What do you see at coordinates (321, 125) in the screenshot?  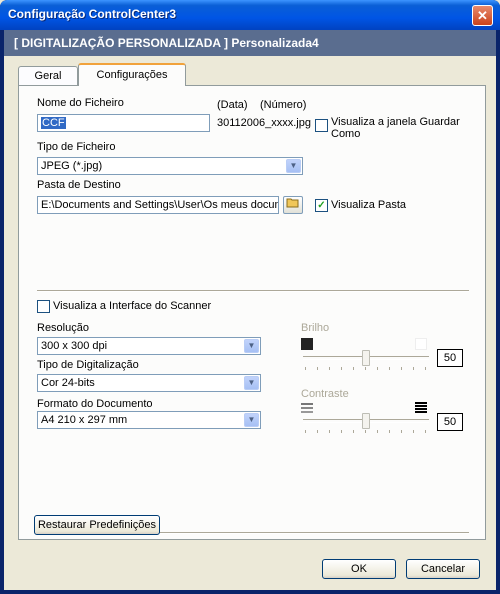 I see `save-as-checkbox` at bounding box center [321, 125].